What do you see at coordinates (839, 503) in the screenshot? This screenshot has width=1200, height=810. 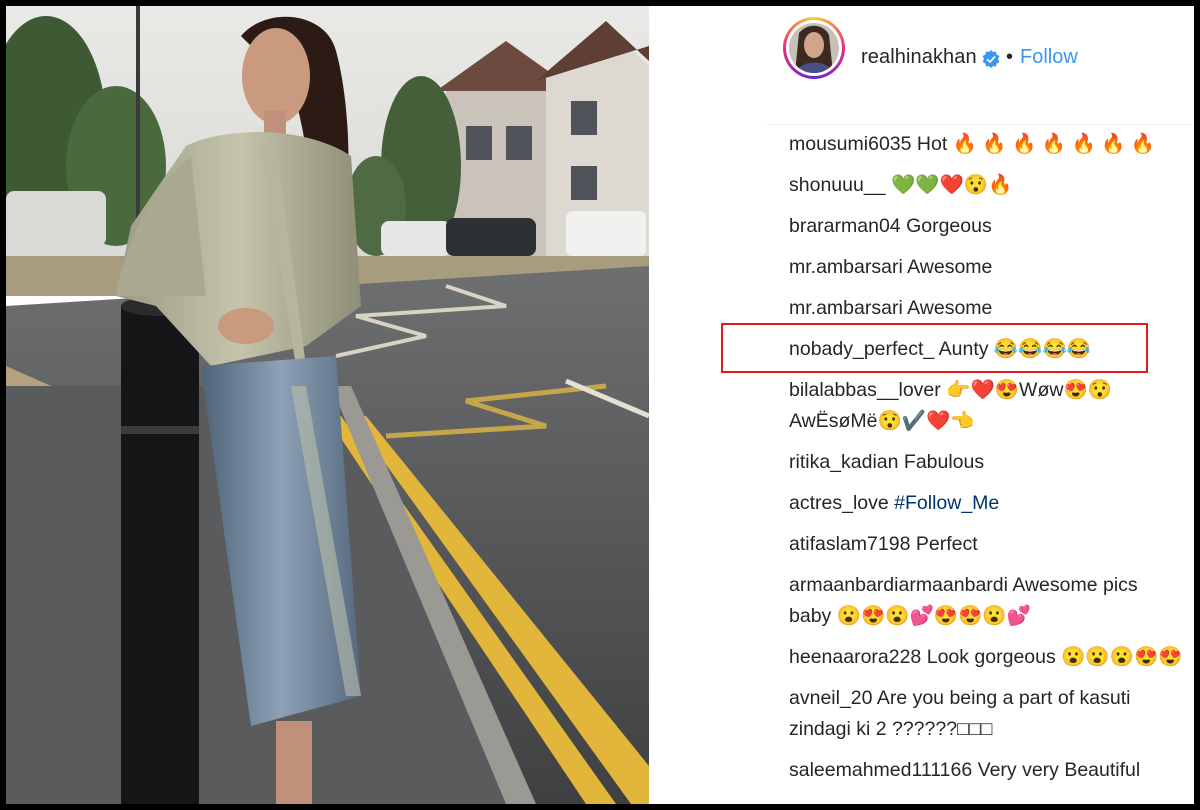 I see `comment-username: actres_love` at bounding box center [839, 503].